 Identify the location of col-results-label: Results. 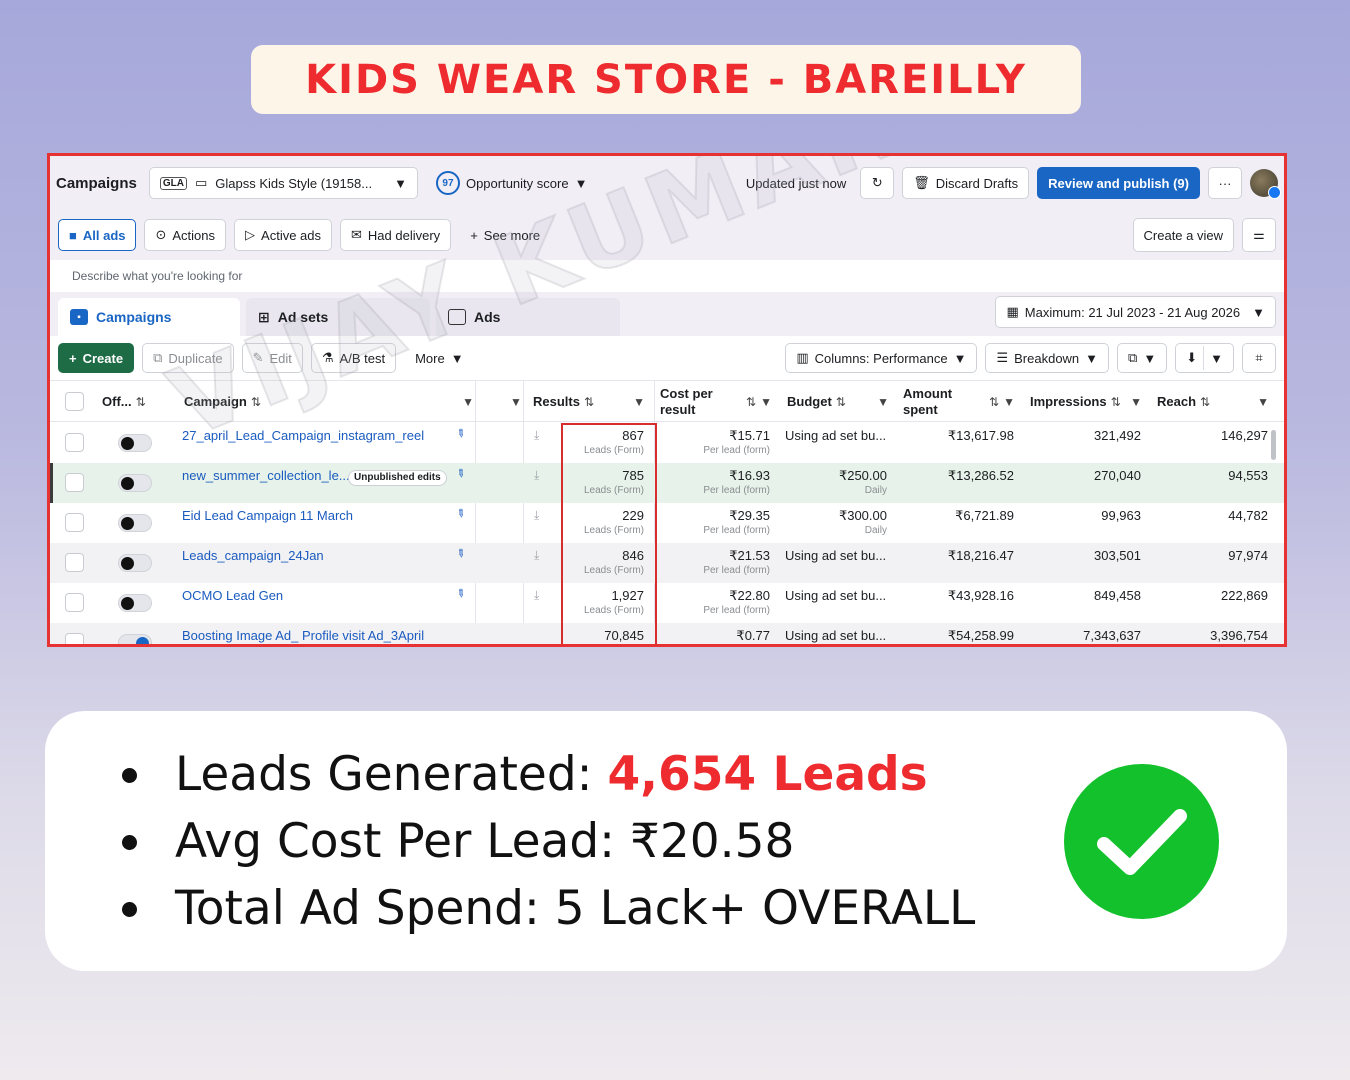
(556, 401).